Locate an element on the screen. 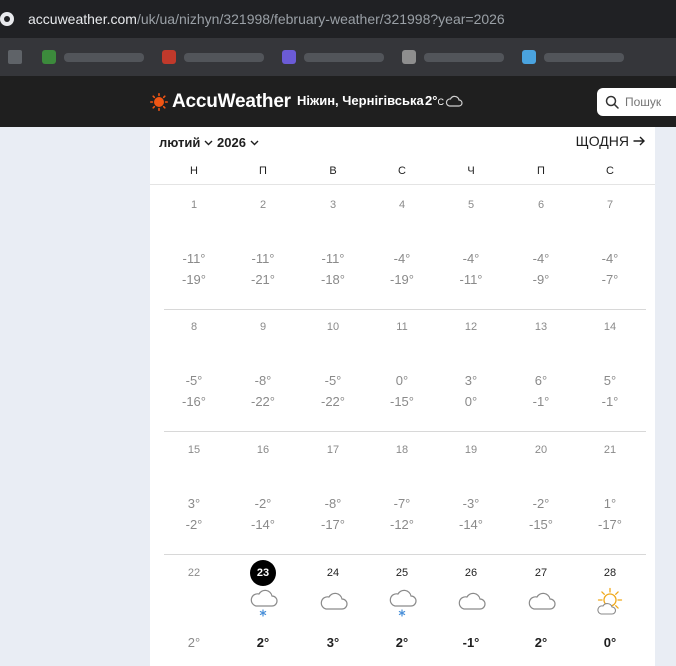 Image resolution: width=676 pixels, height=666 pixels. day-number: 3 is located at coordinates (333, 205).